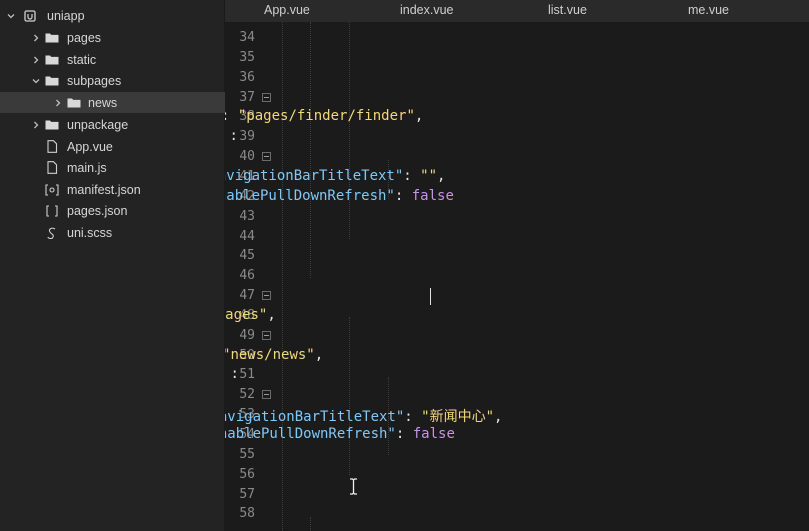  I want to click on code-token: "navigationBarTitleText", so click(315, 417).